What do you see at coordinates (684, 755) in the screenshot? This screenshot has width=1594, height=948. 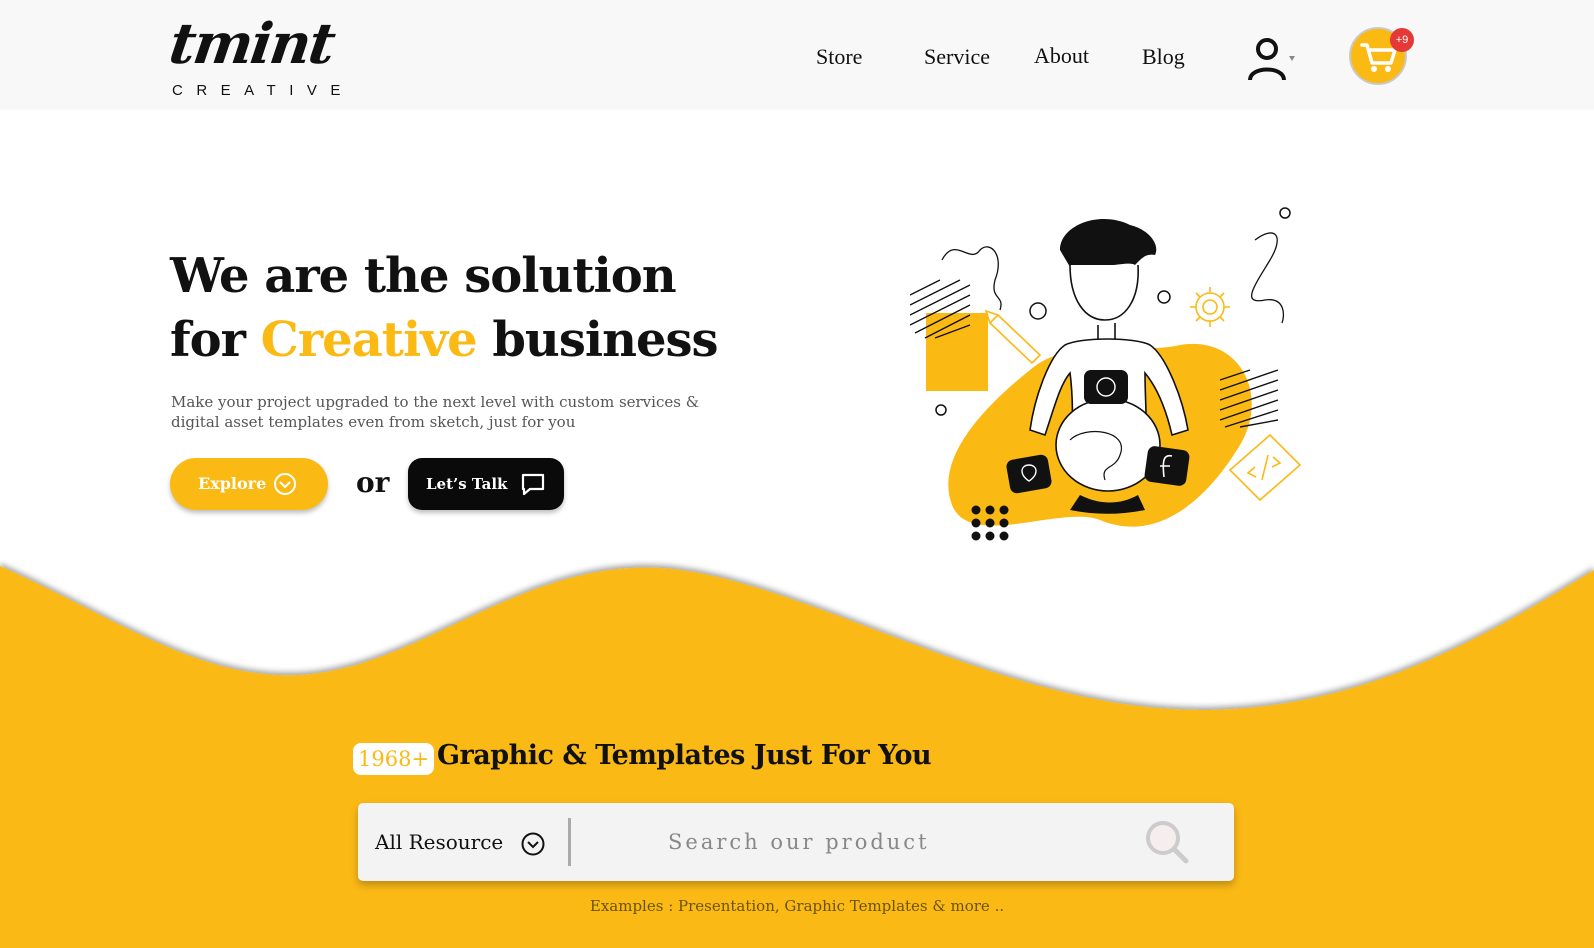 I see `section-title: Graphic & Templates Just For You` at bounding box center [684, 755].